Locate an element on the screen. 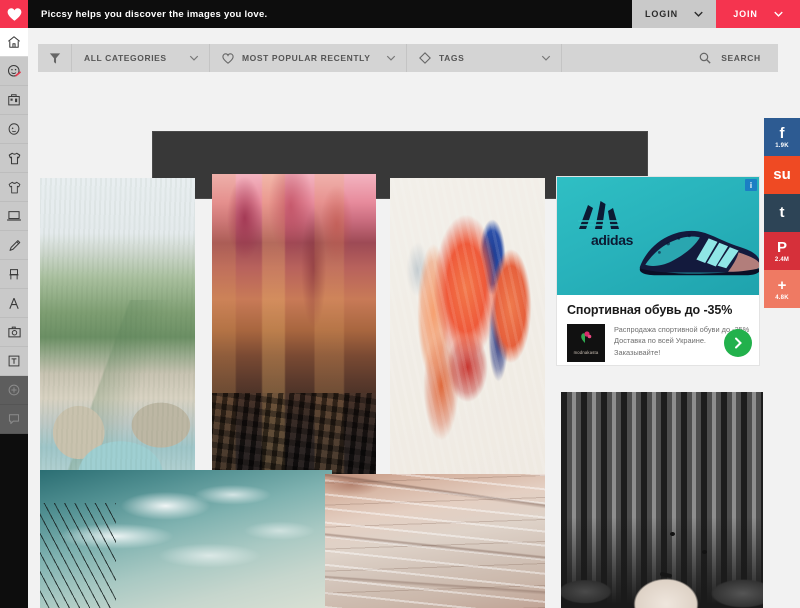 The image size is (800, 608). smiley-pencil-icon is located at coordinates (14, 70).